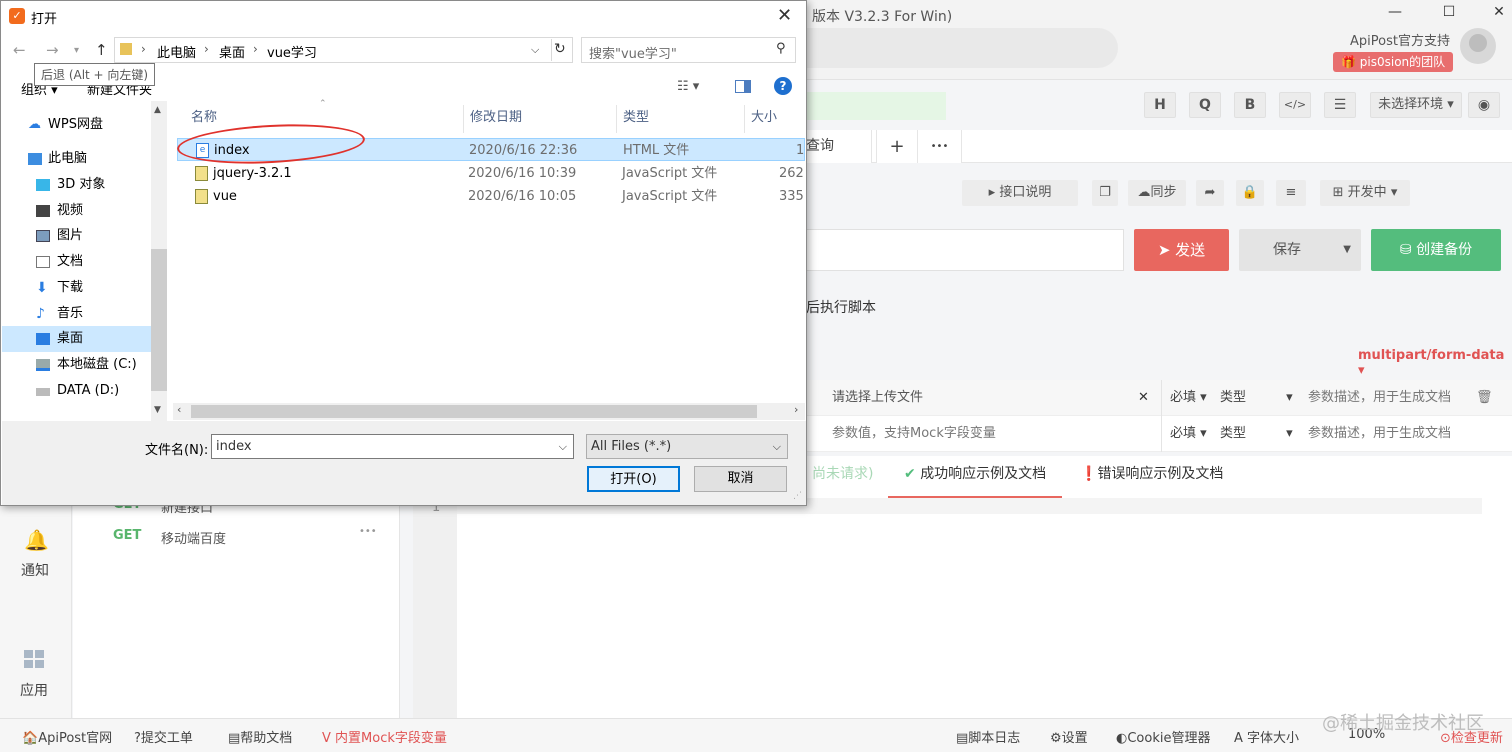 The image size is (1512, 752). Describe the element at coordinates (384, 736) in the screenshot. I see `statusbar-mock-link: V 内置Mock字段变量` at that location.